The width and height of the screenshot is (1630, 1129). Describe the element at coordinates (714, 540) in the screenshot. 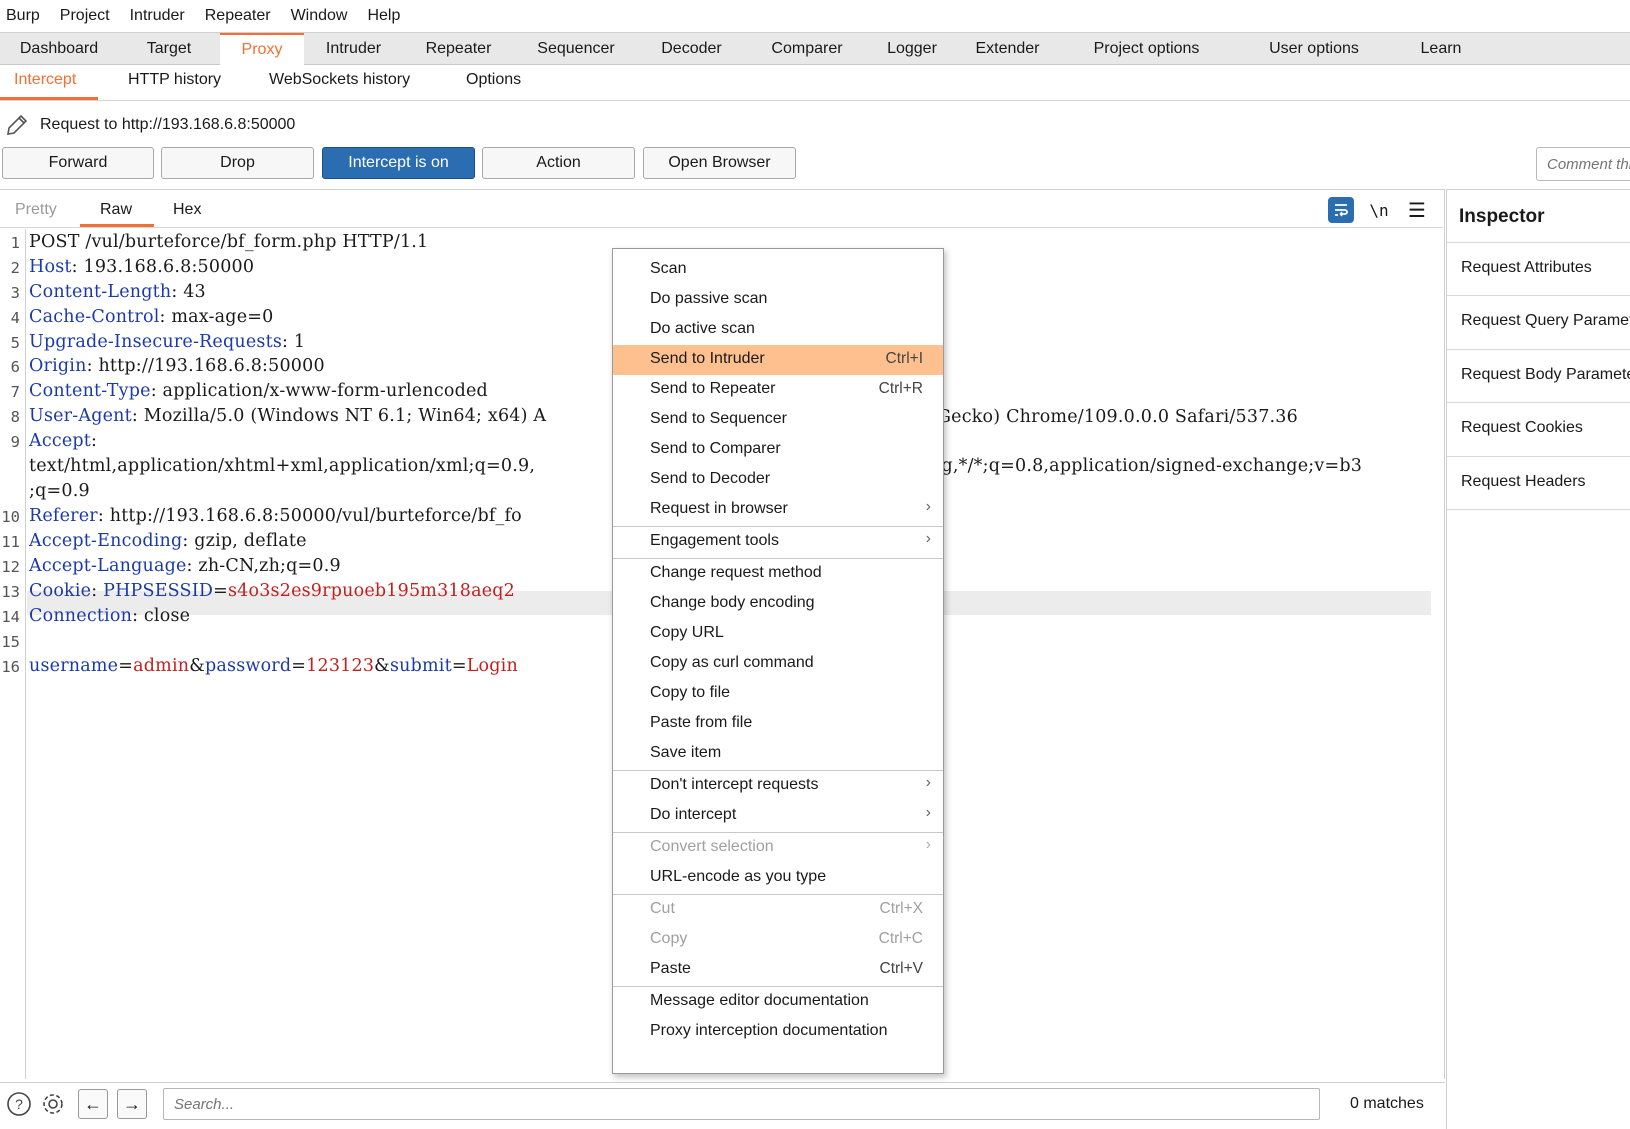

I see `menu-item-label: Engagement tools` at that location.